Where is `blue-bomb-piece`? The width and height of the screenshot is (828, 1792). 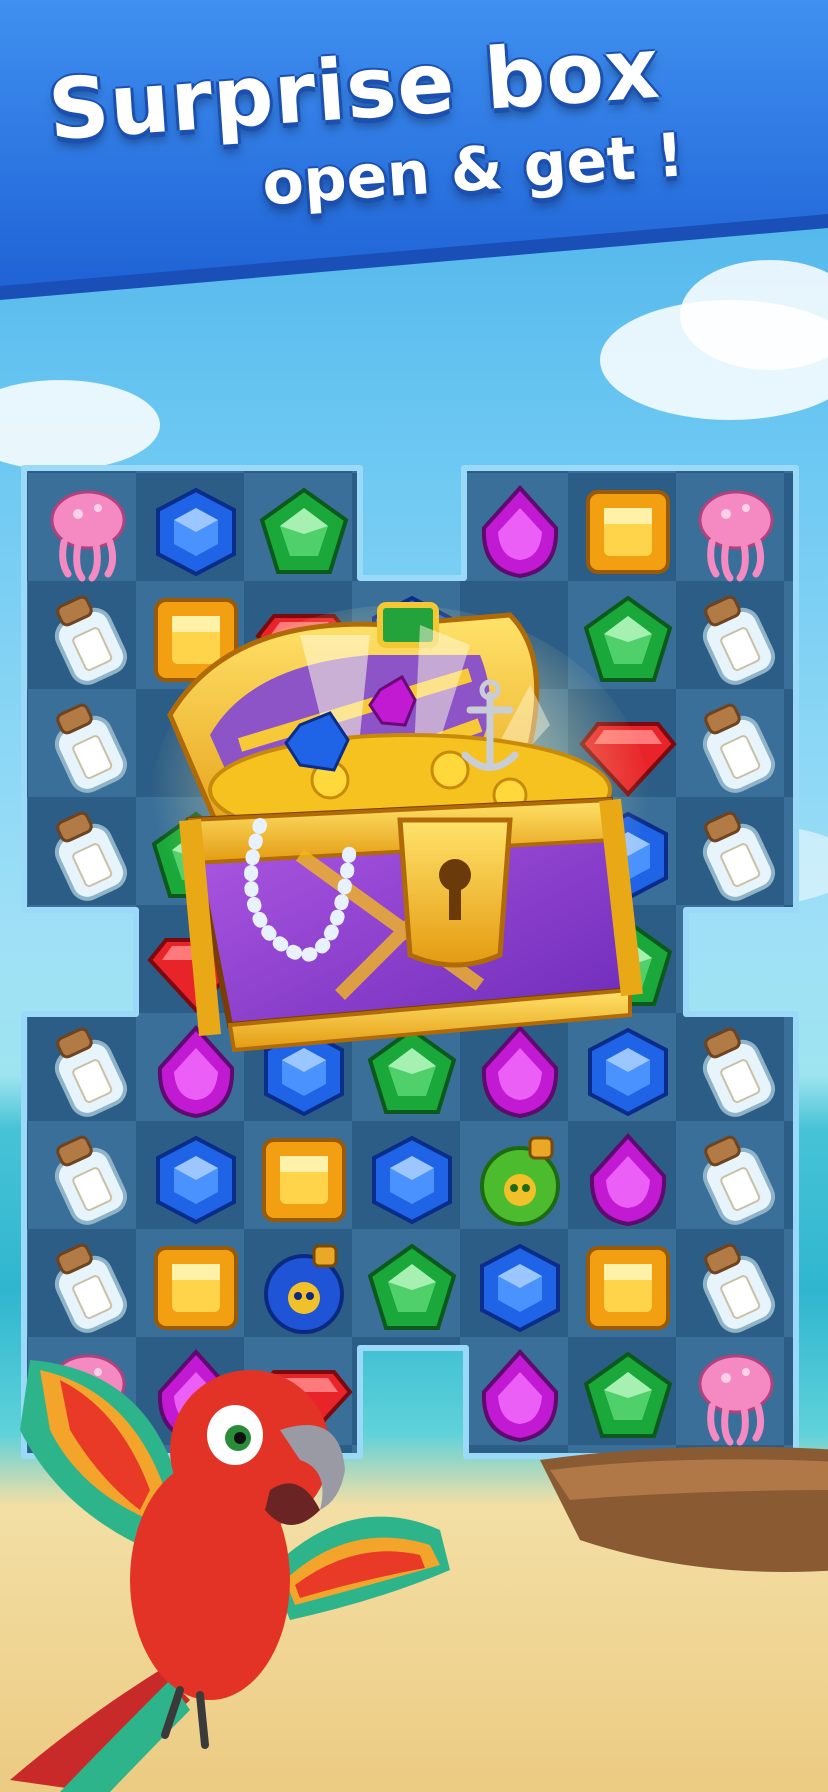
blue-bomb-piece is located at coordinates (304, 1288).